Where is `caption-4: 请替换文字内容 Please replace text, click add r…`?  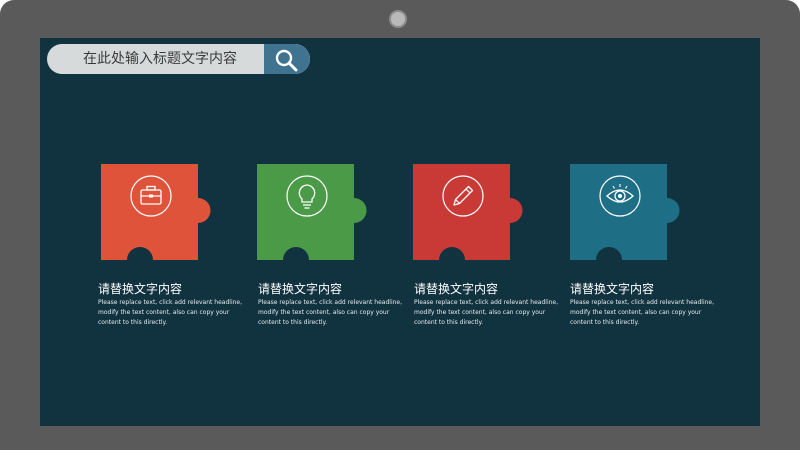
caption-4: 请替换文字内容 Please replace text, click add r… is located at coordinates (650, 305).